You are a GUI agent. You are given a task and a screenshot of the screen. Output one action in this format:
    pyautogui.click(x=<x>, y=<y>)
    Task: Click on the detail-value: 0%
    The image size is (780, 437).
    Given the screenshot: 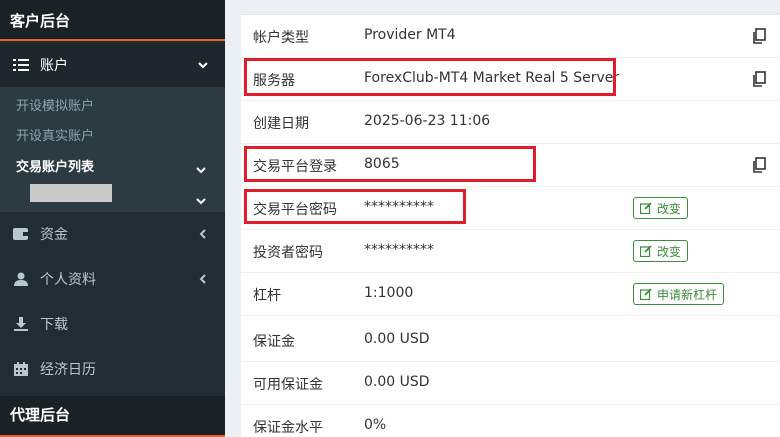 What is the action you would take?
    pyautogui.click(x=375, y=425)
    